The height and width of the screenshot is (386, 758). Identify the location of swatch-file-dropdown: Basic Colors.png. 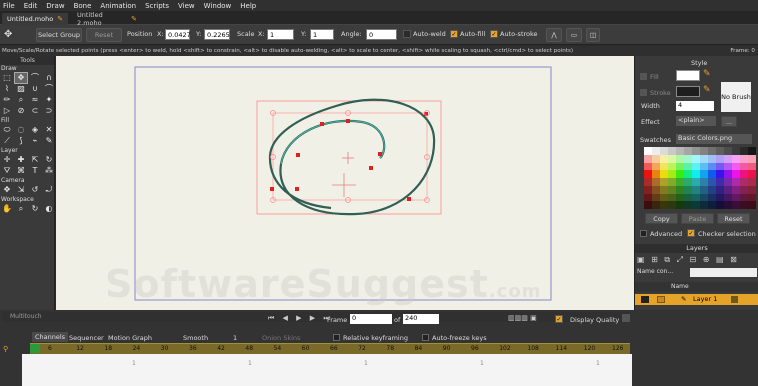
(714, 139).